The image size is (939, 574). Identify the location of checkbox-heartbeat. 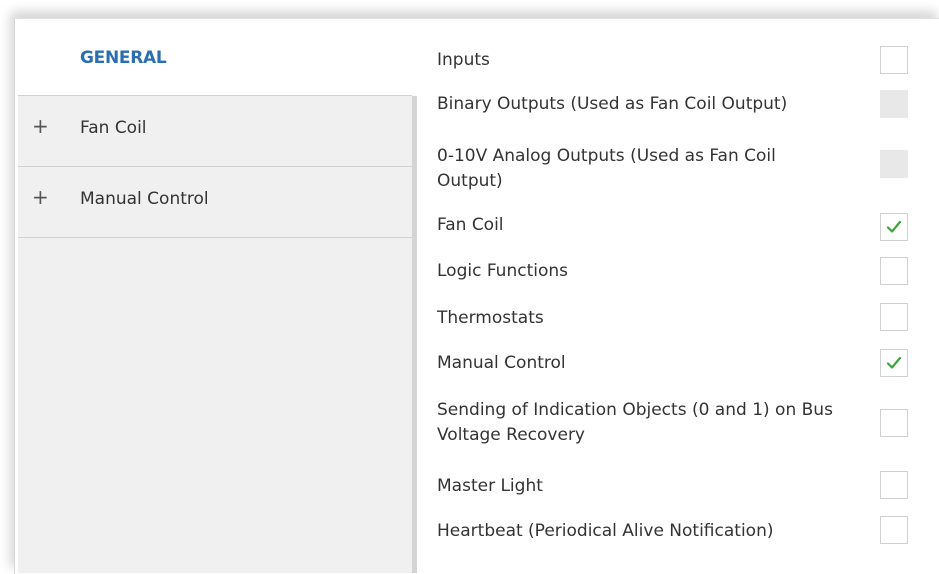
(894, 530).